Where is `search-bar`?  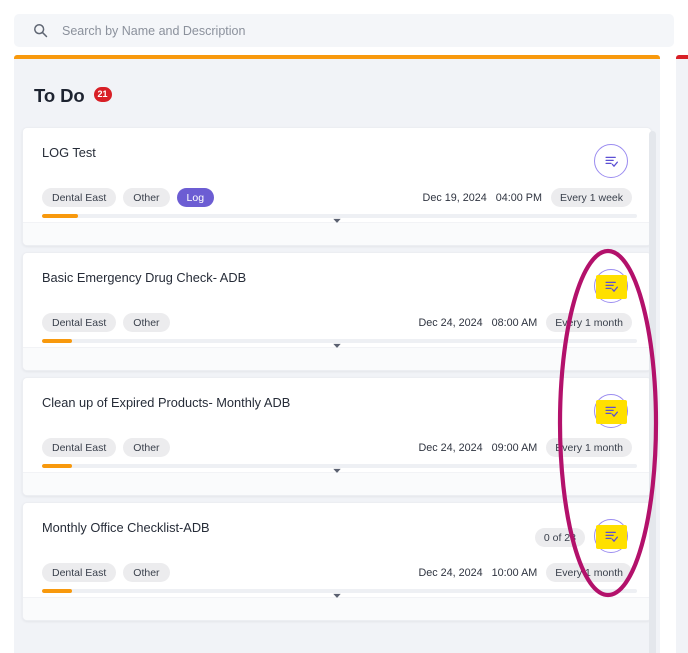 search-bar is located at coordinates (344, 30).